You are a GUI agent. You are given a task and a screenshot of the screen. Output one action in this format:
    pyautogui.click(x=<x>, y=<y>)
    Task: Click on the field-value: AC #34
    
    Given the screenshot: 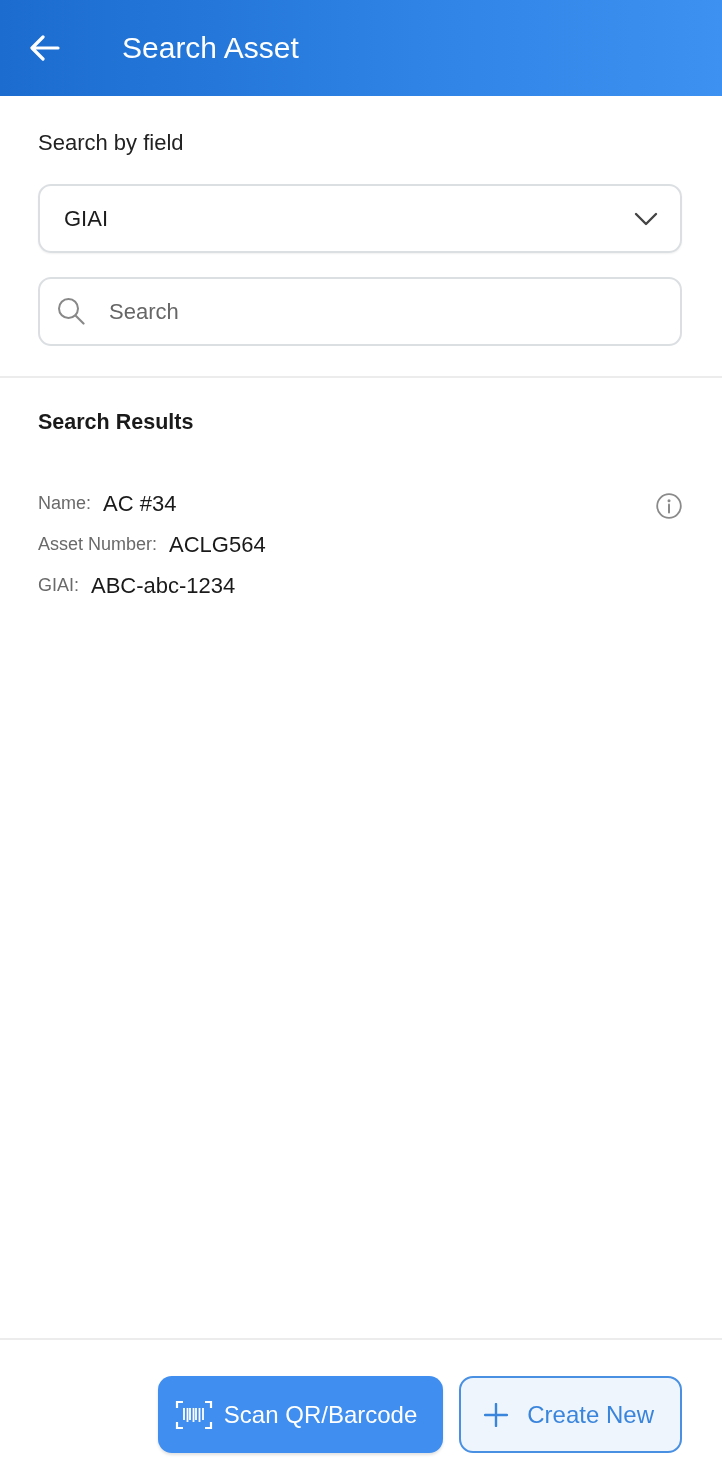 What is the action you would take?
    pyautogui.click(x=140, y=503)
    